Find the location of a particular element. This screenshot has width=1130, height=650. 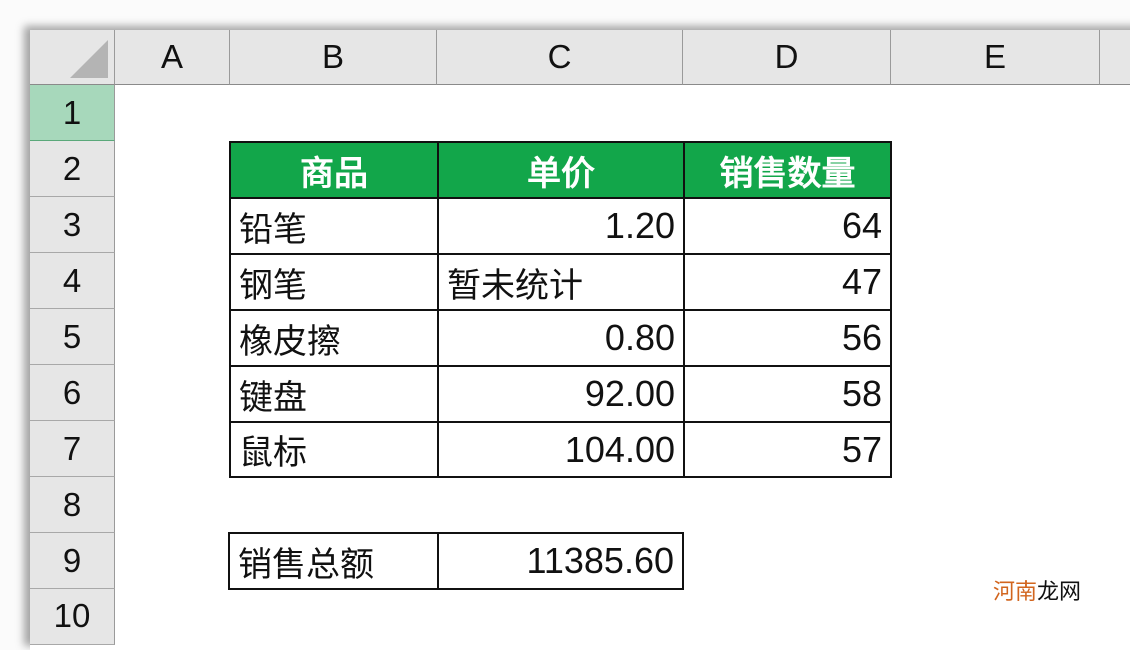

column-header-f-partial is located at coordinates (1115, 57).